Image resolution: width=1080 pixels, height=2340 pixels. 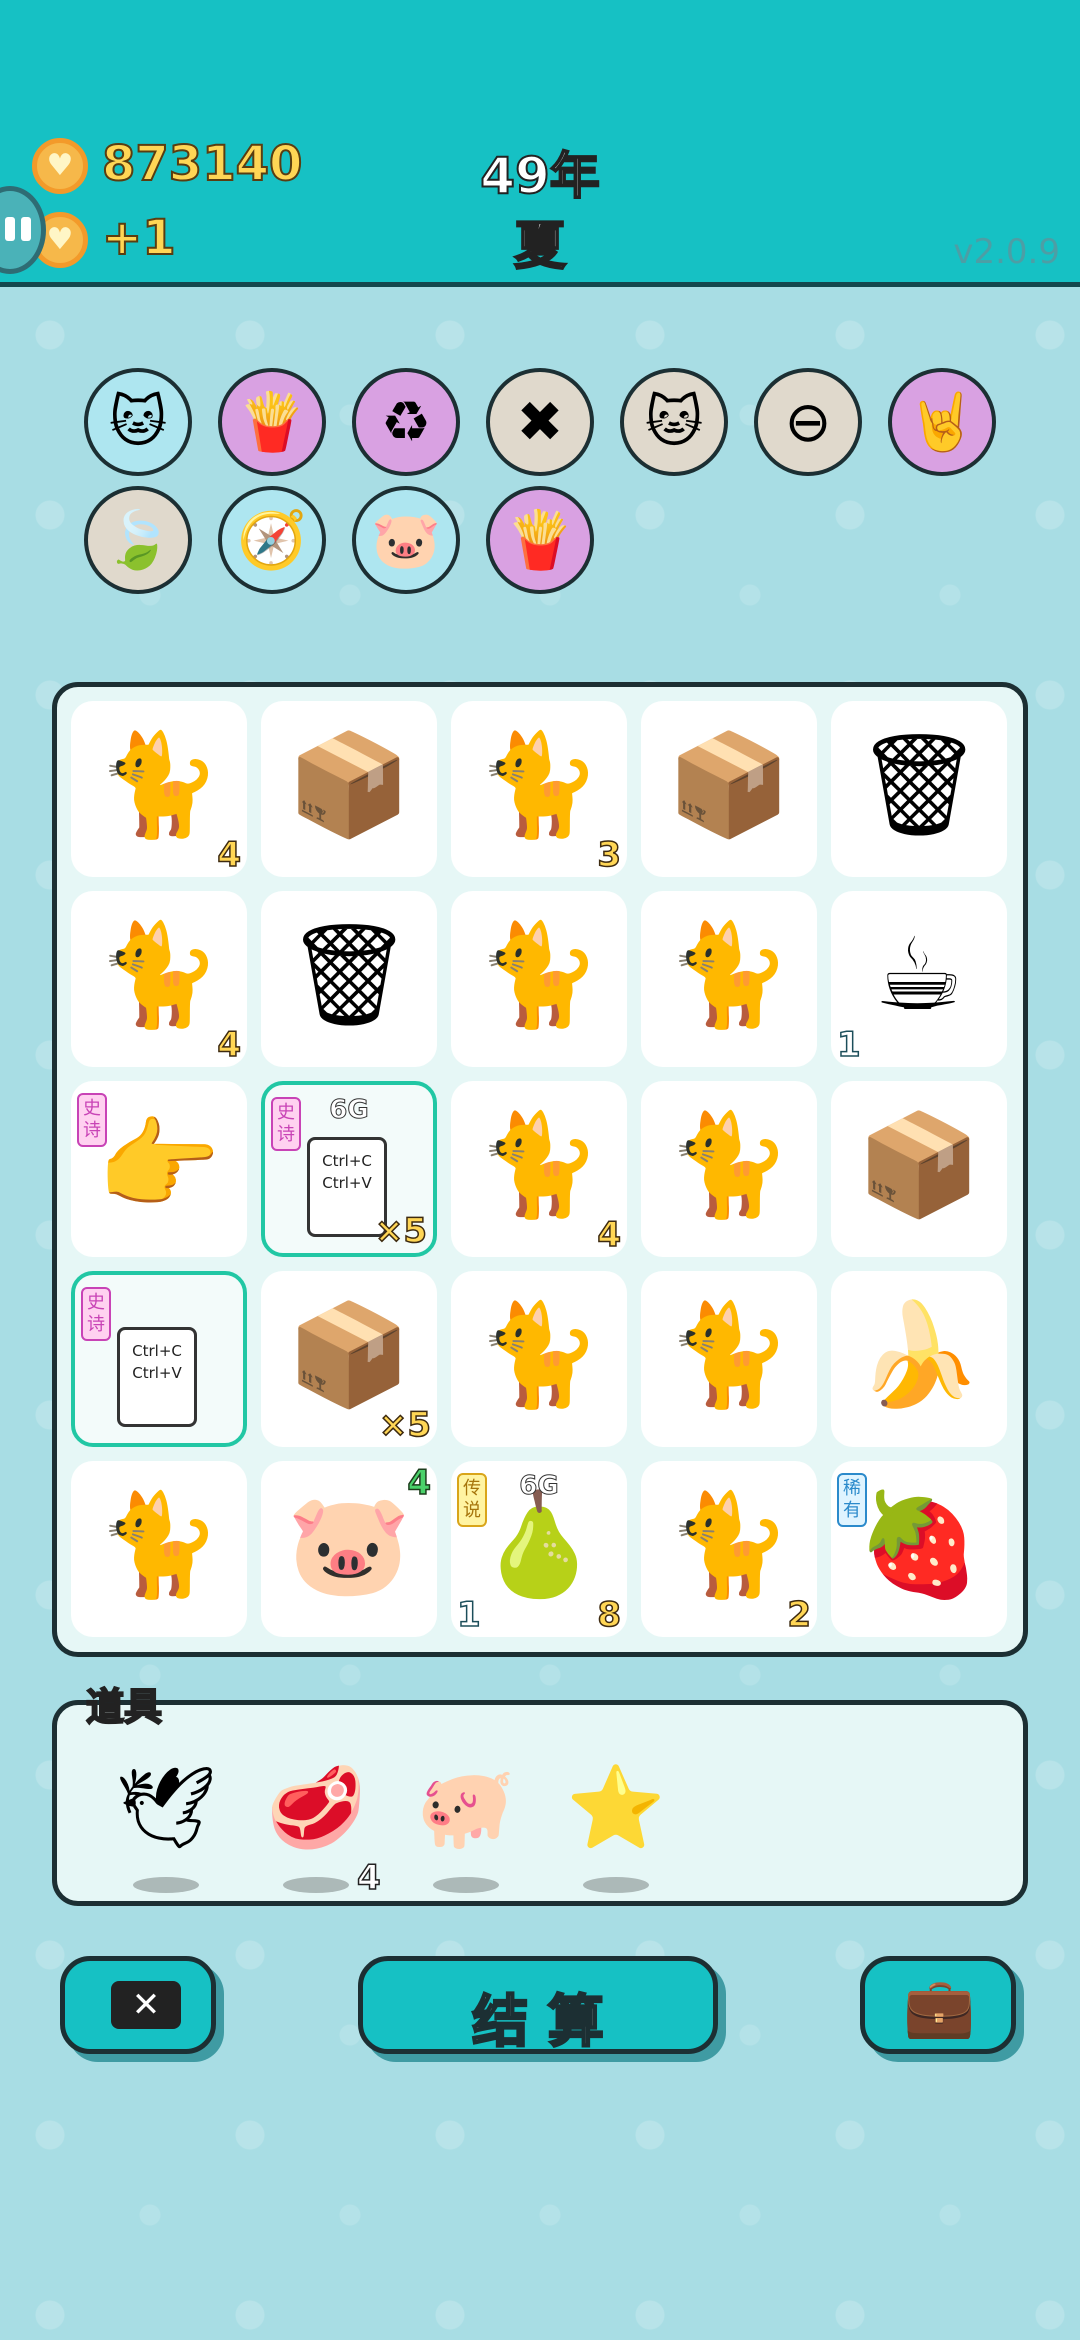 What do you see at coordinates (616, 1807) in the screenshot?
I see `star-icon: ⭐` at bounding box center [616, 1807].